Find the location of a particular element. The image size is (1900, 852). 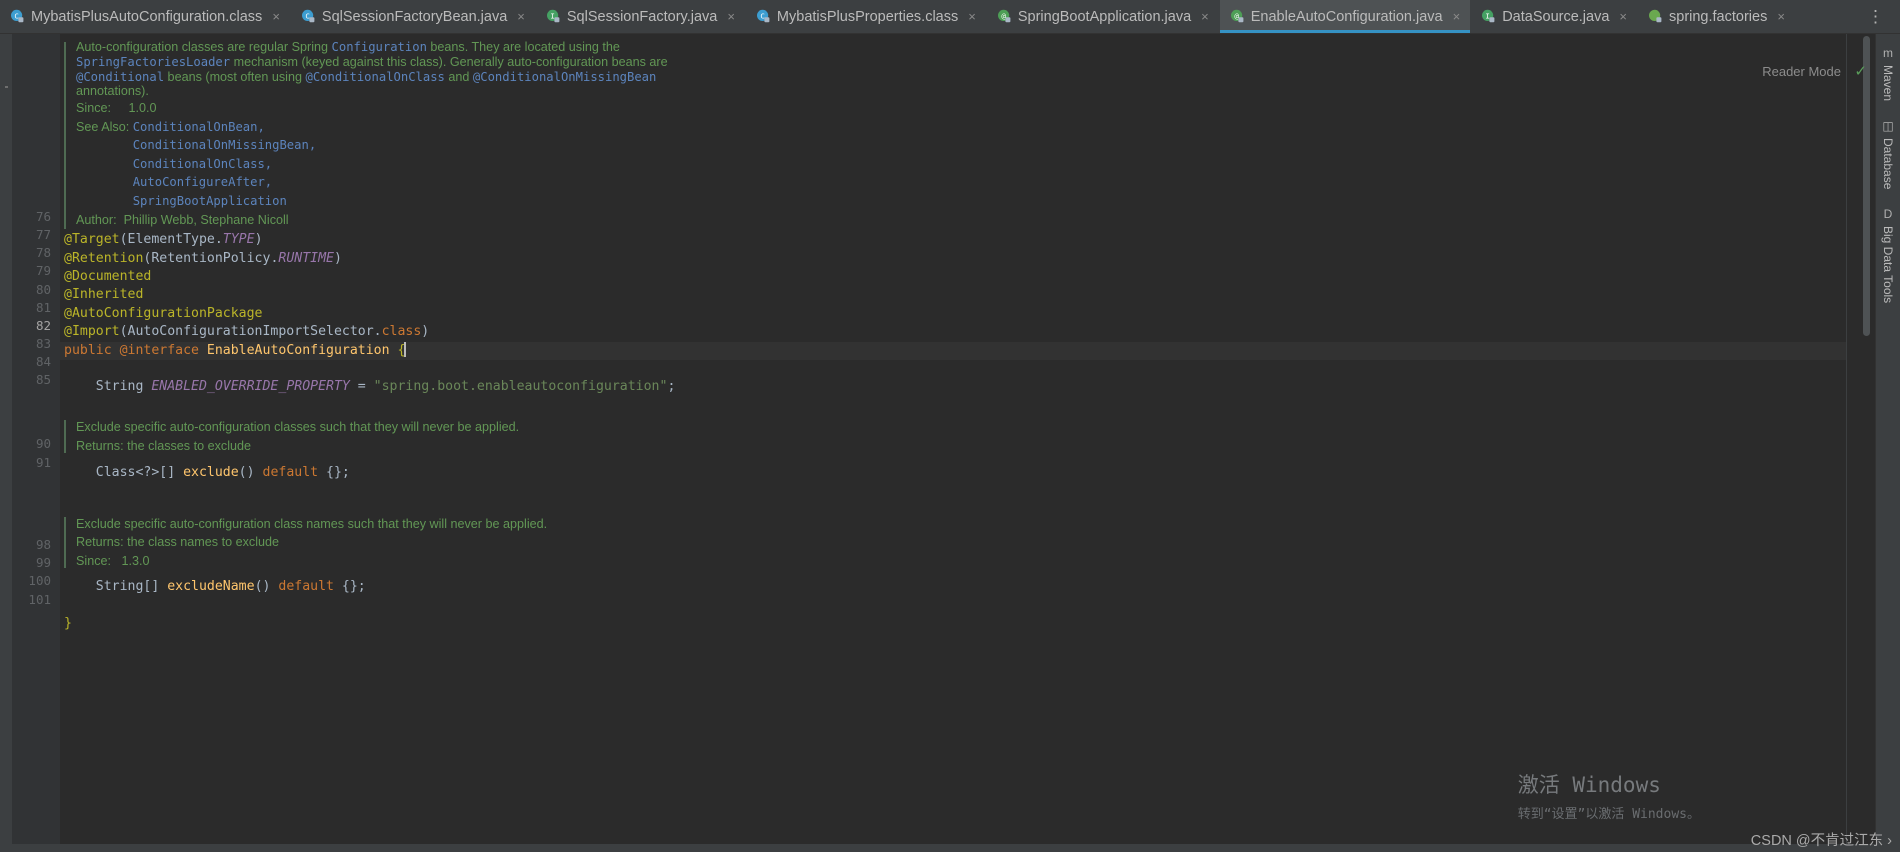

line-number-101: 101 is located at coordinates (39, 599).